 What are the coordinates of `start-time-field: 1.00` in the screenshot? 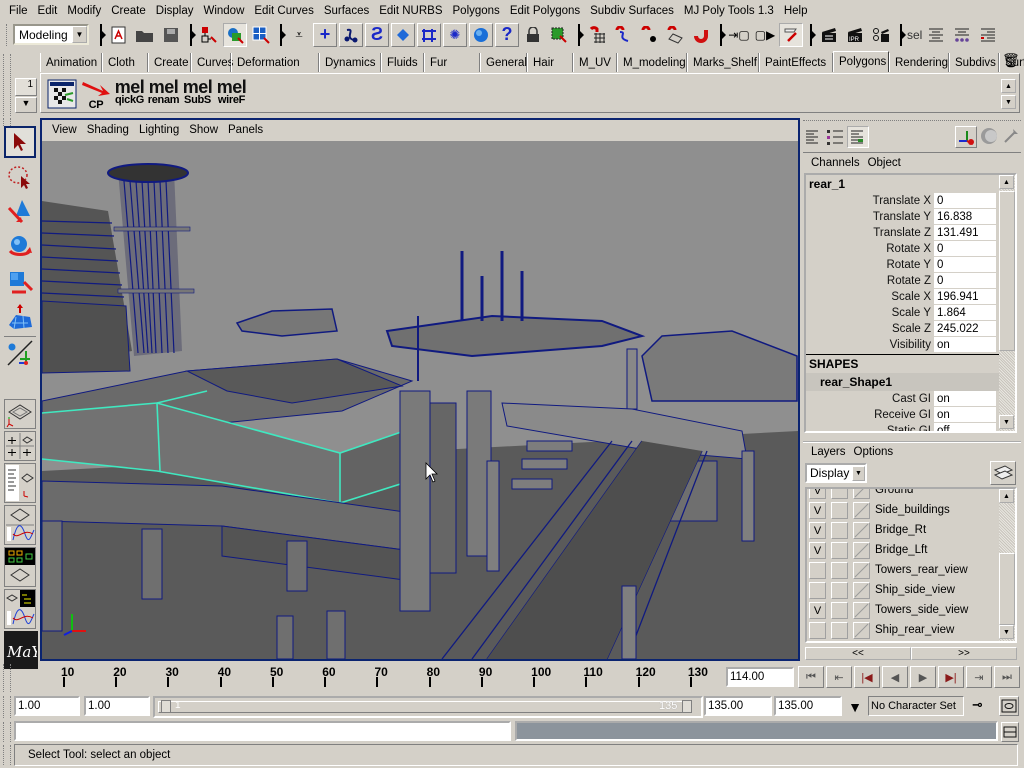 It's located at (47, 706).